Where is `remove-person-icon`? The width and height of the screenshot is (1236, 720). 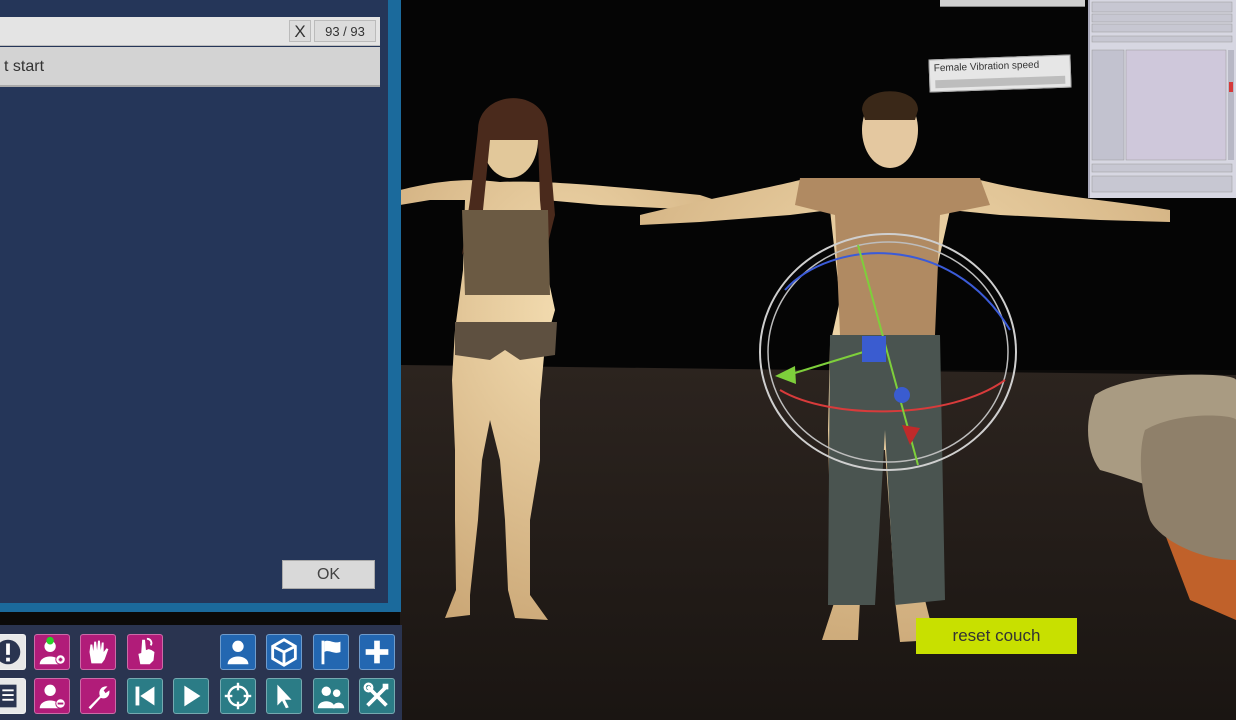 remove-person-icon is located at coordinates (52, 696).